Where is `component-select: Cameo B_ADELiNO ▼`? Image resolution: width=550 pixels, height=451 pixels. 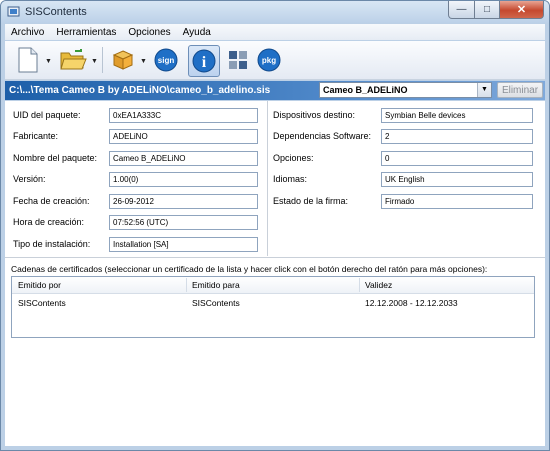
component-select: Cameo B_ADELiNO ▼ is located at coordinates (405, 90).